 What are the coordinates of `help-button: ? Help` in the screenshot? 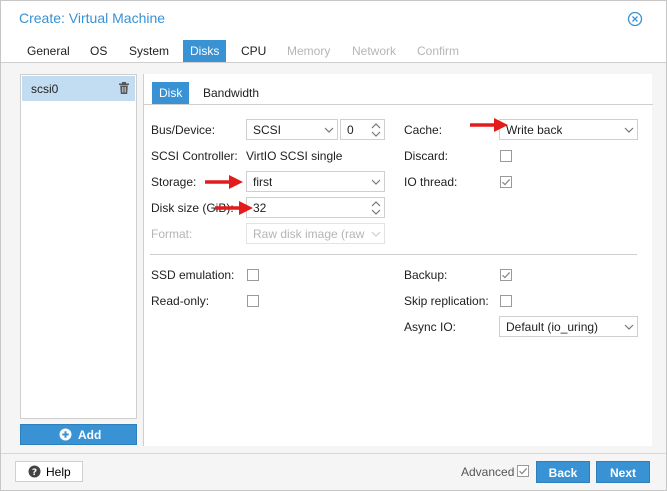 It's located at (49, 471).